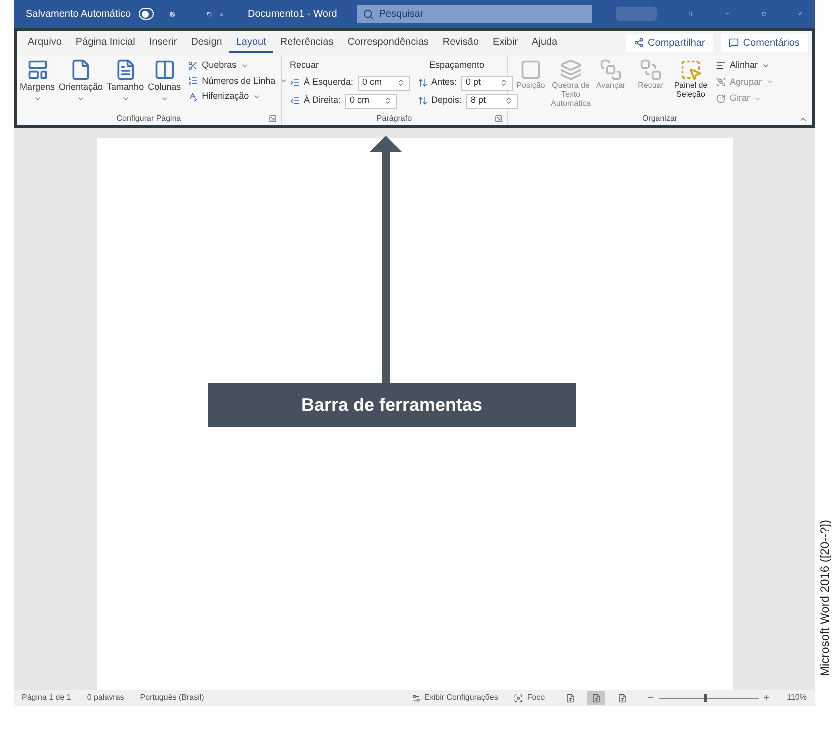  Describe the element at coordinates (307, 43) in the screenshot. I see `ribbon-tab: Referências` at that location.